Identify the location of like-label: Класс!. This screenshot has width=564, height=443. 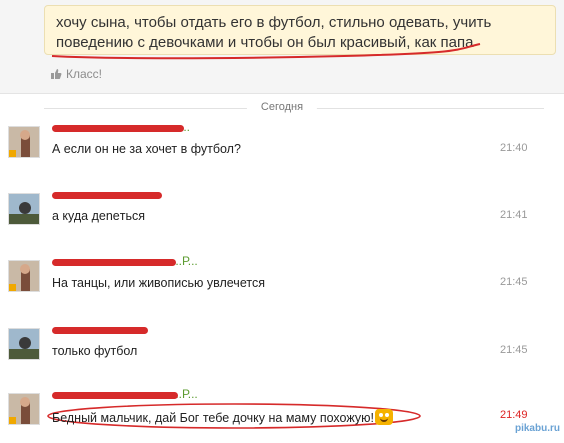
(84, 74).